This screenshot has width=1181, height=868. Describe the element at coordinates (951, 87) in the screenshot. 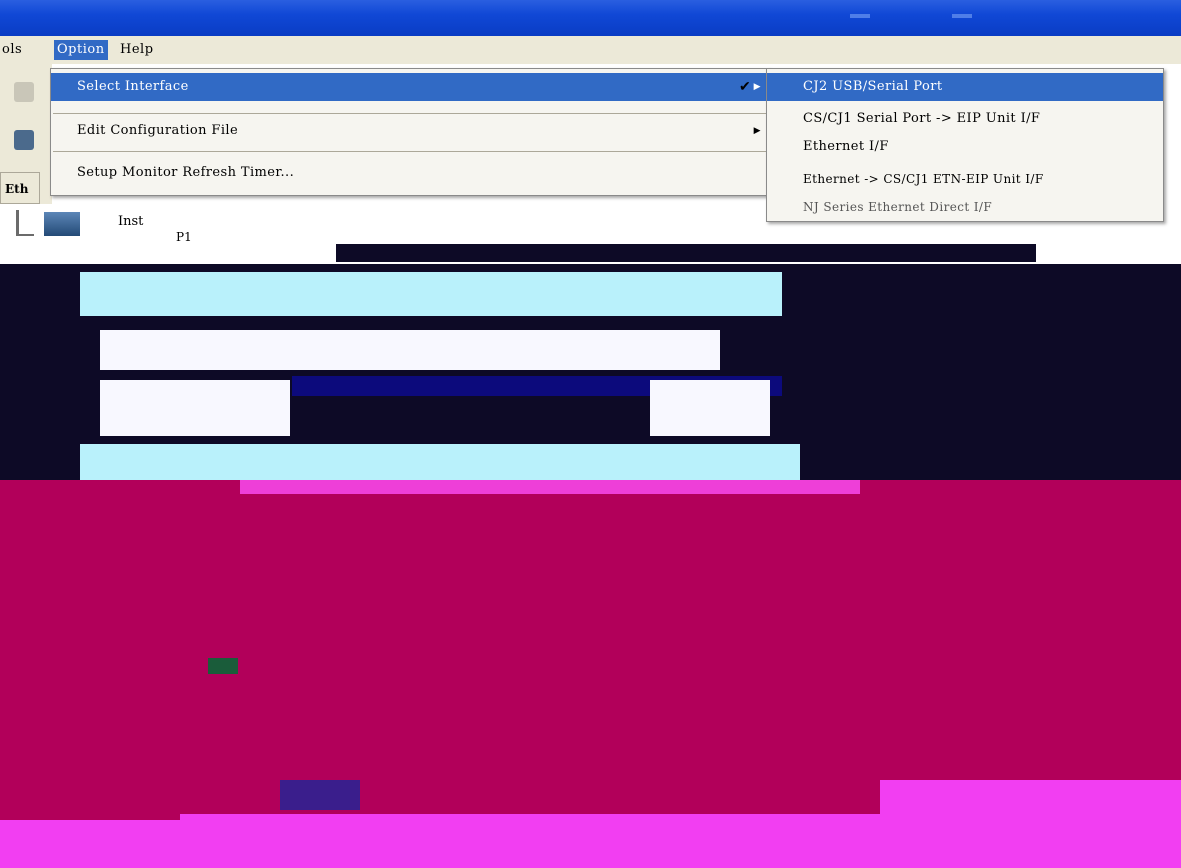

I see `submenu-cj2-usb-serial: ✔ CJ2 USB/Serial Port` at that location.